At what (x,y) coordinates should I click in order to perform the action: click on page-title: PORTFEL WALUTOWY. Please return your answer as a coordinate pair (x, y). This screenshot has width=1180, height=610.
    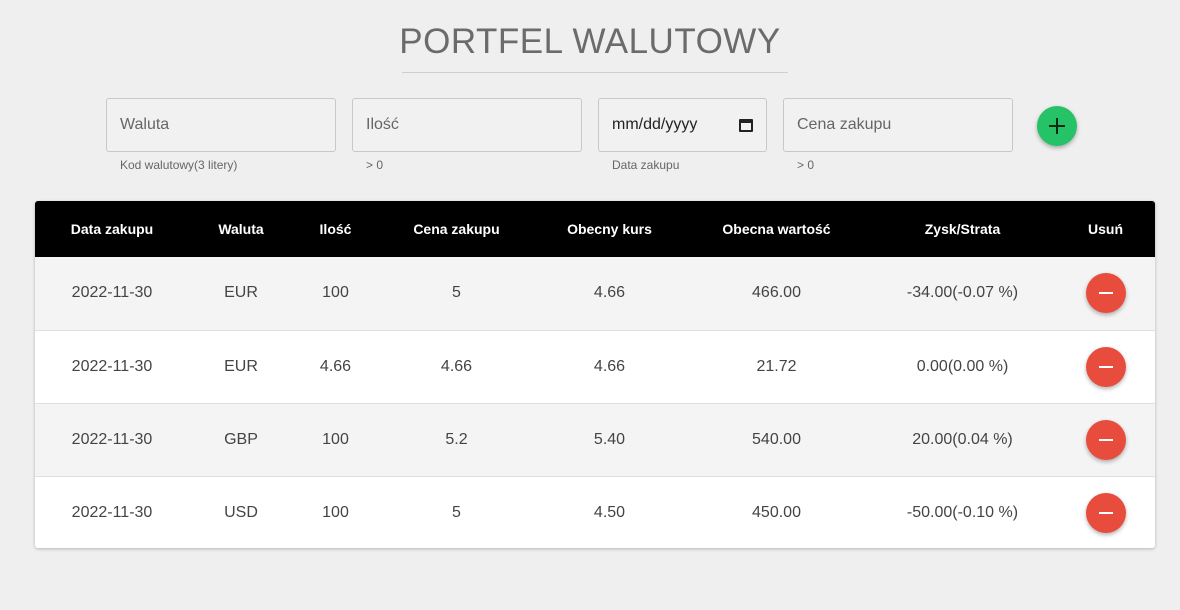
    Looking at the image, I should click on (590, 41).